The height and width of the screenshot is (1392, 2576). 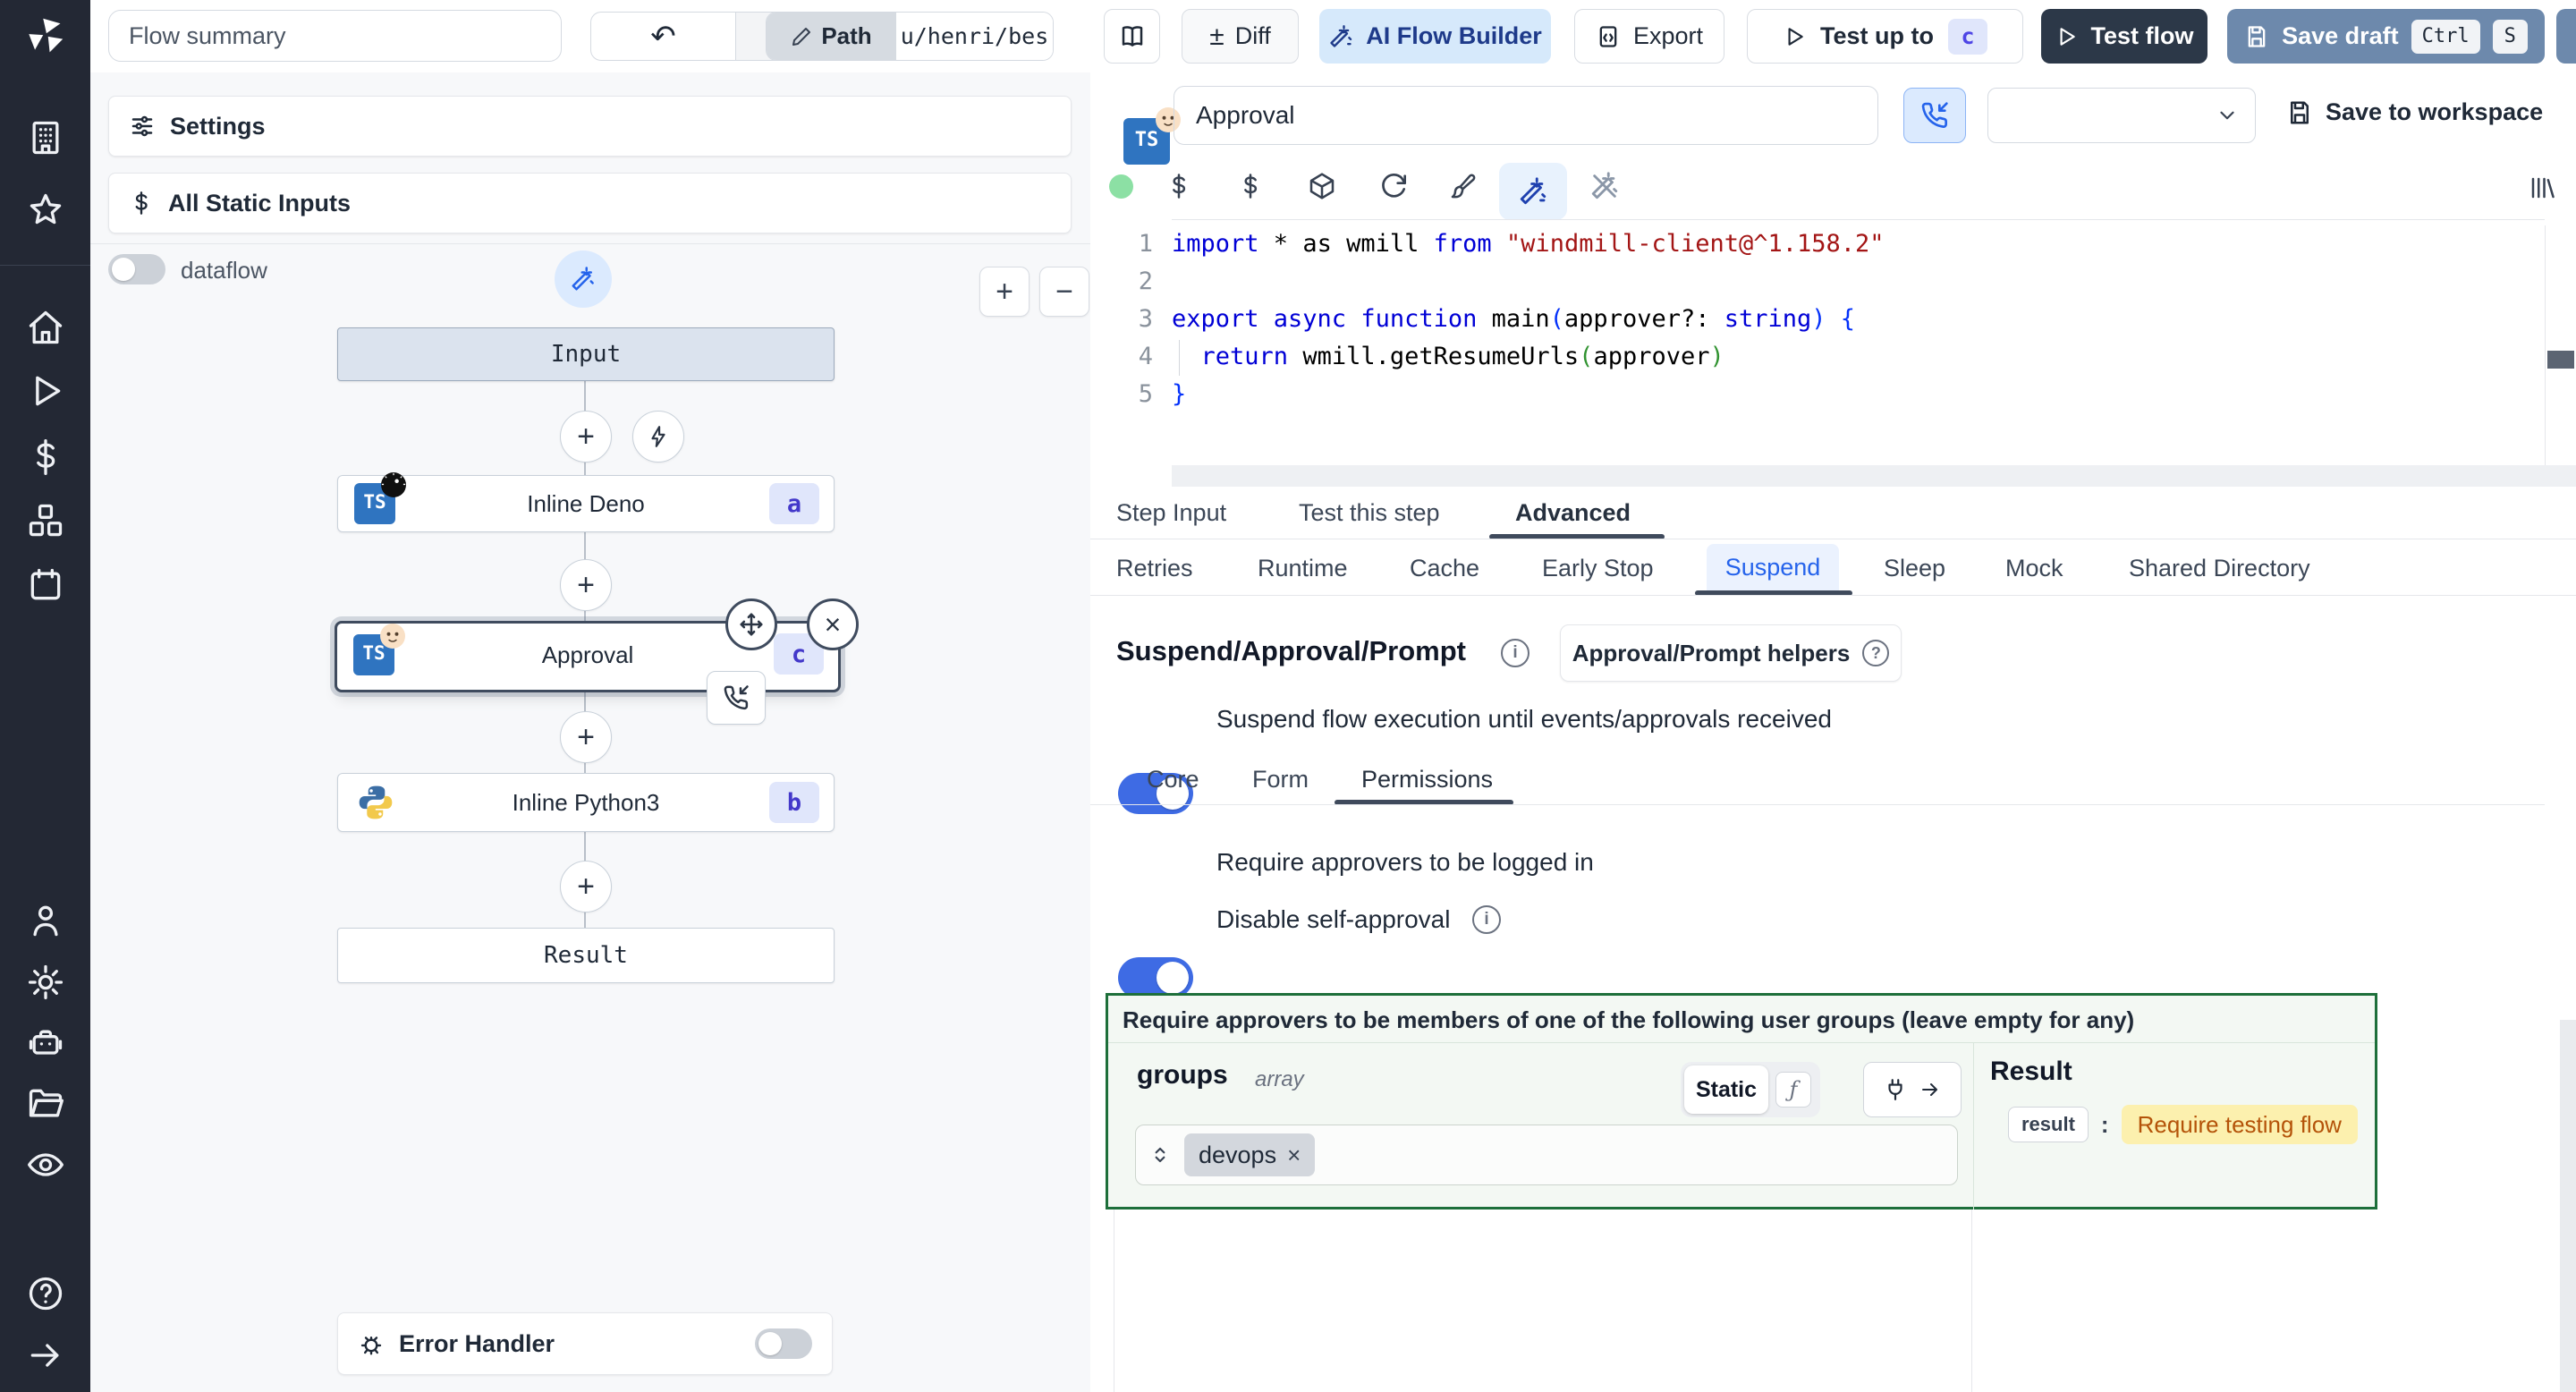 I want to click on library-icon-button, so click(x=2542, y=188).